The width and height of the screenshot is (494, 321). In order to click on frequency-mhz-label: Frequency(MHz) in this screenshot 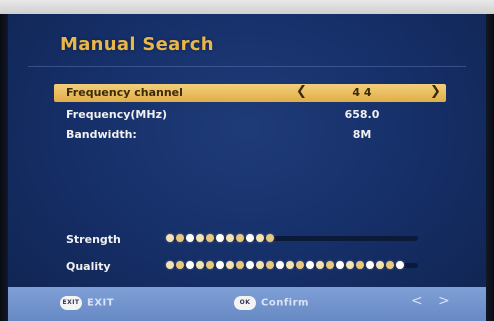, I will do `click(116, 114)`.